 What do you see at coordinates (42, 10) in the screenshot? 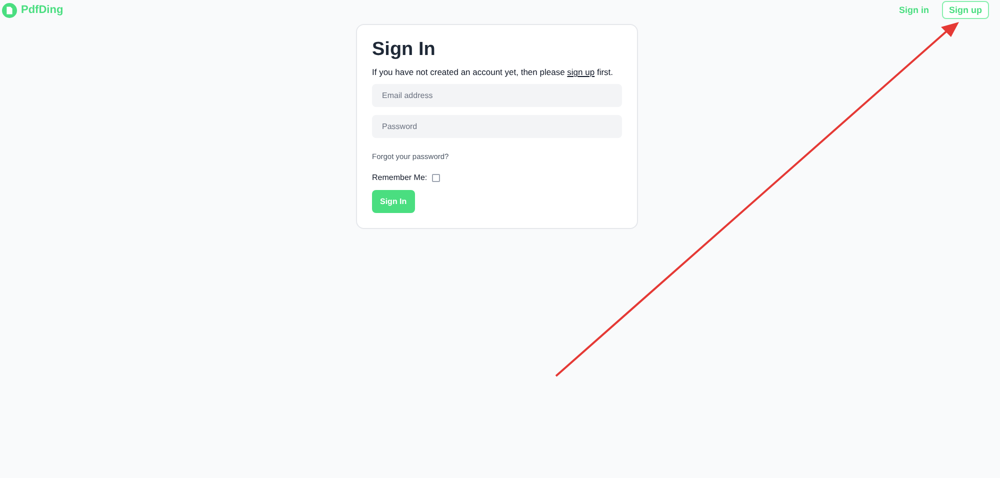
I see `app-logo: PdfDing` at bounding box center [42, 10].